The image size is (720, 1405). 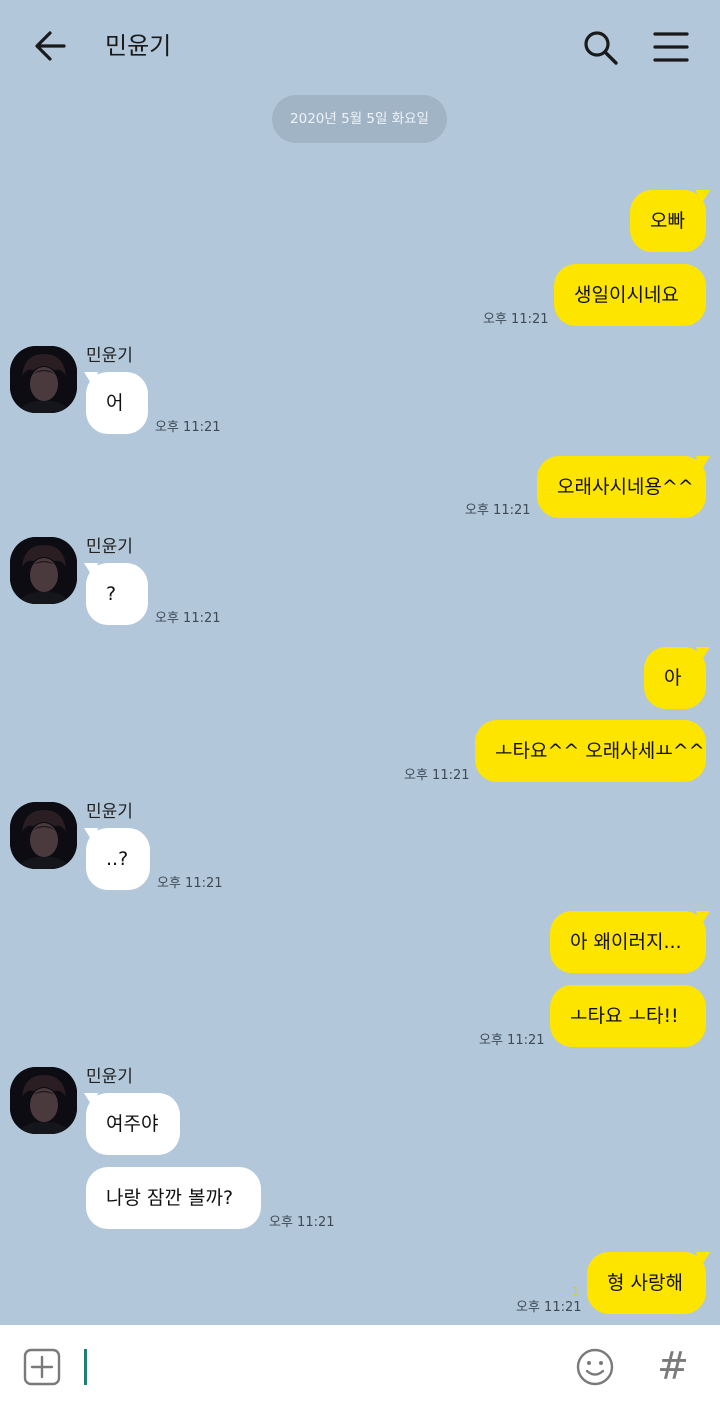 What do you see at coordinates (624, 1016) in the screenshot?
I see `message-text: ㅗ타요 ㅗ타!!` at bounding box center [624, 1016].